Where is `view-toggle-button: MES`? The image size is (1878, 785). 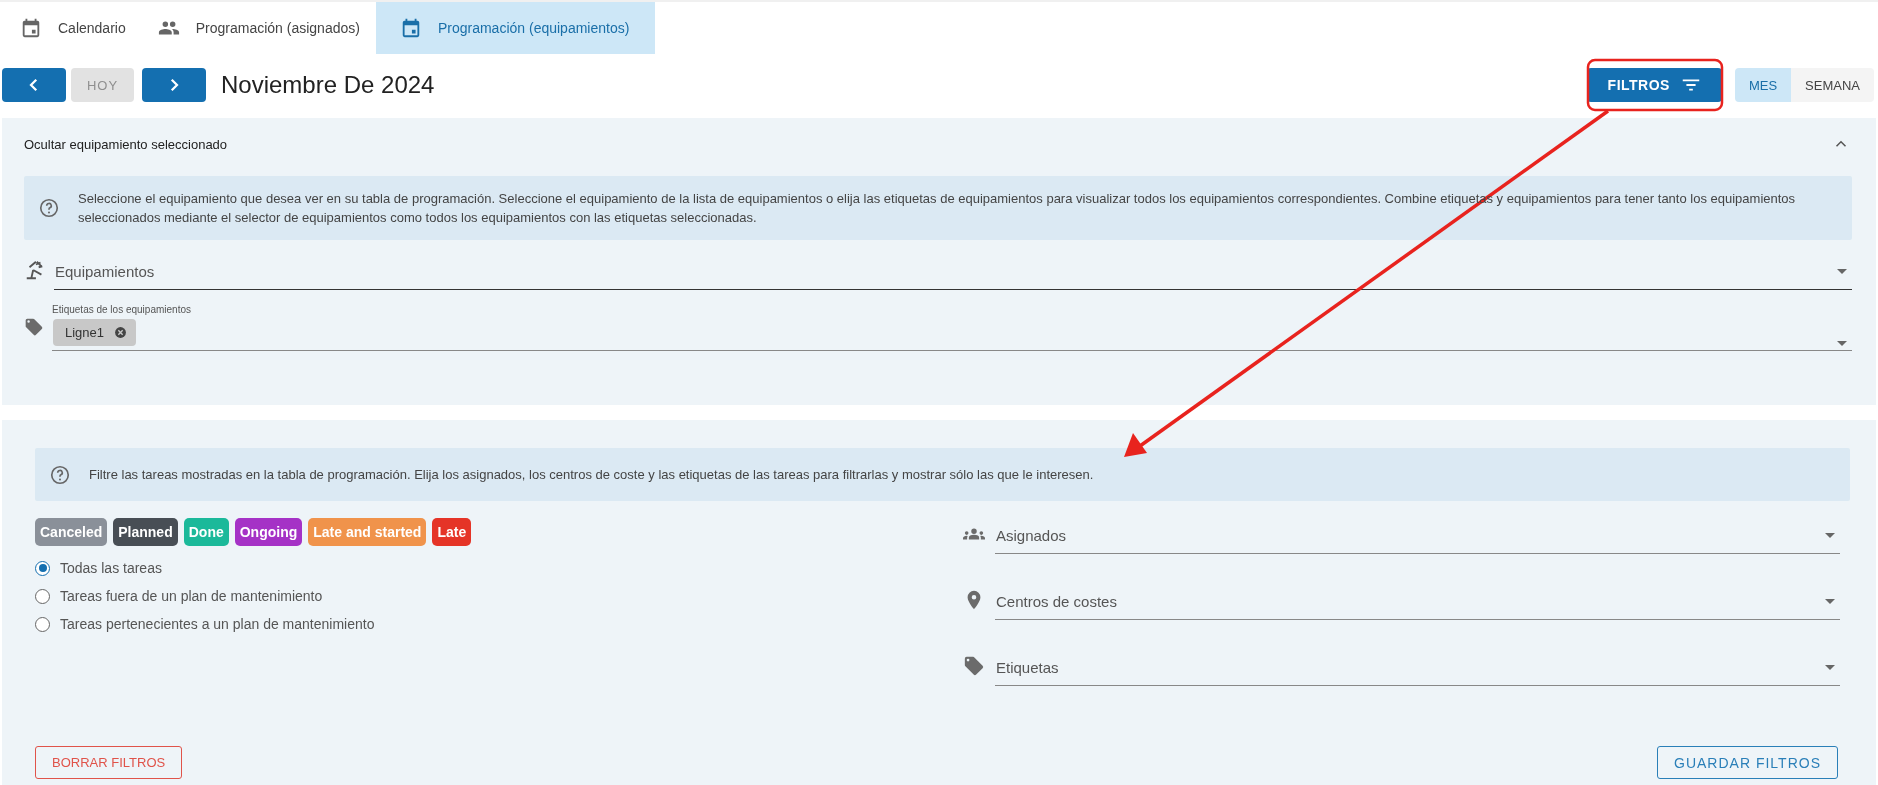
view-toggle-button: MES is located at coordinates (1763, 85).